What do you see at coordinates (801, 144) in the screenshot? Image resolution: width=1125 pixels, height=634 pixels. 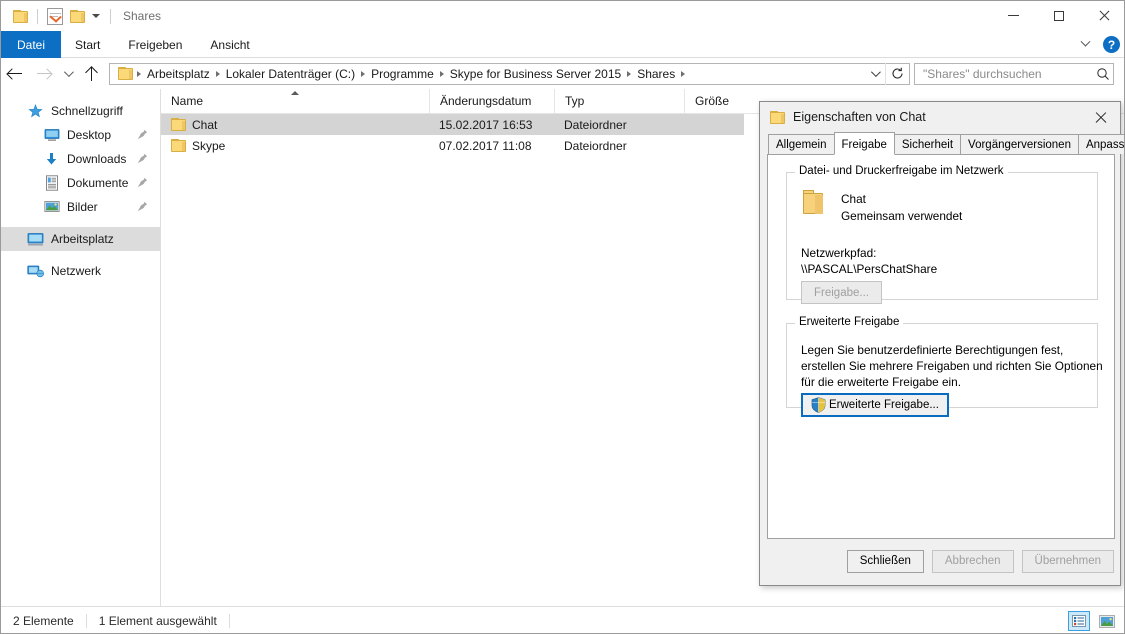 I see `tab-allgemein: Allgemein` at bounding box center [801, 144].